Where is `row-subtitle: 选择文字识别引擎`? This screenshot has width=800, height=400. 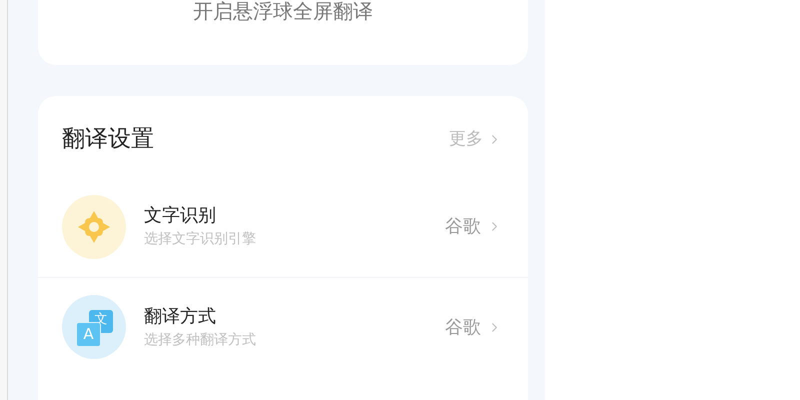
row-subtitle: 选择文字识别引擎 is located at coordinates (200, 239).